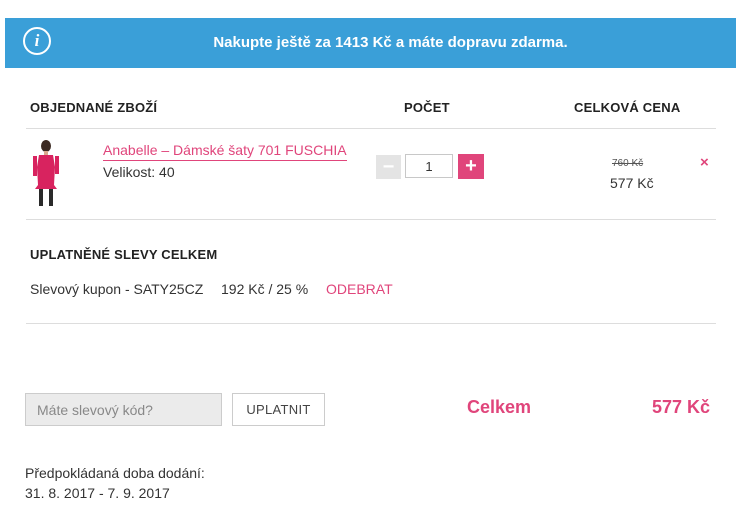 The height and width of the screenshot is (513, 736). Describe the element at coordinates (117, 289) in the screenshot. I see `coupon-label: Slevový kupon - SATY25CZ` at that location.